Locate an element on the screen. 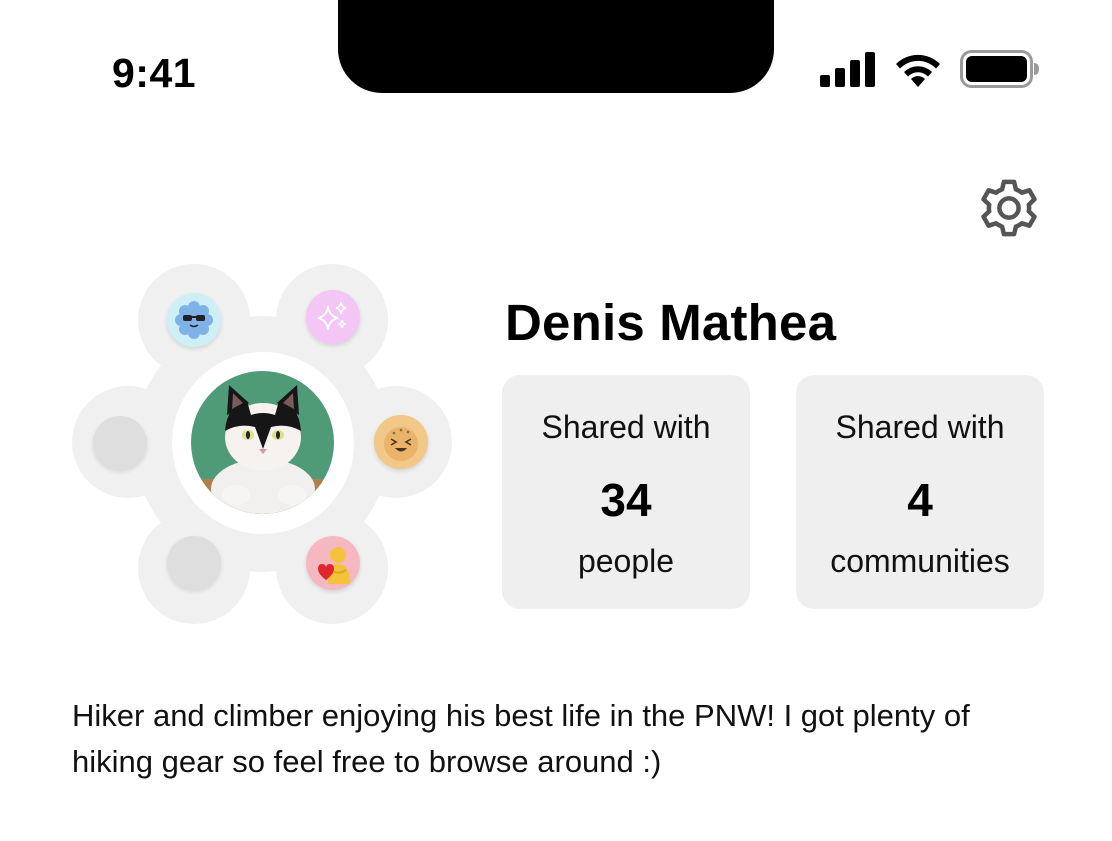 This screenshot has width=1112, height=841. gear-icon is located at coordinates (1009, 208).